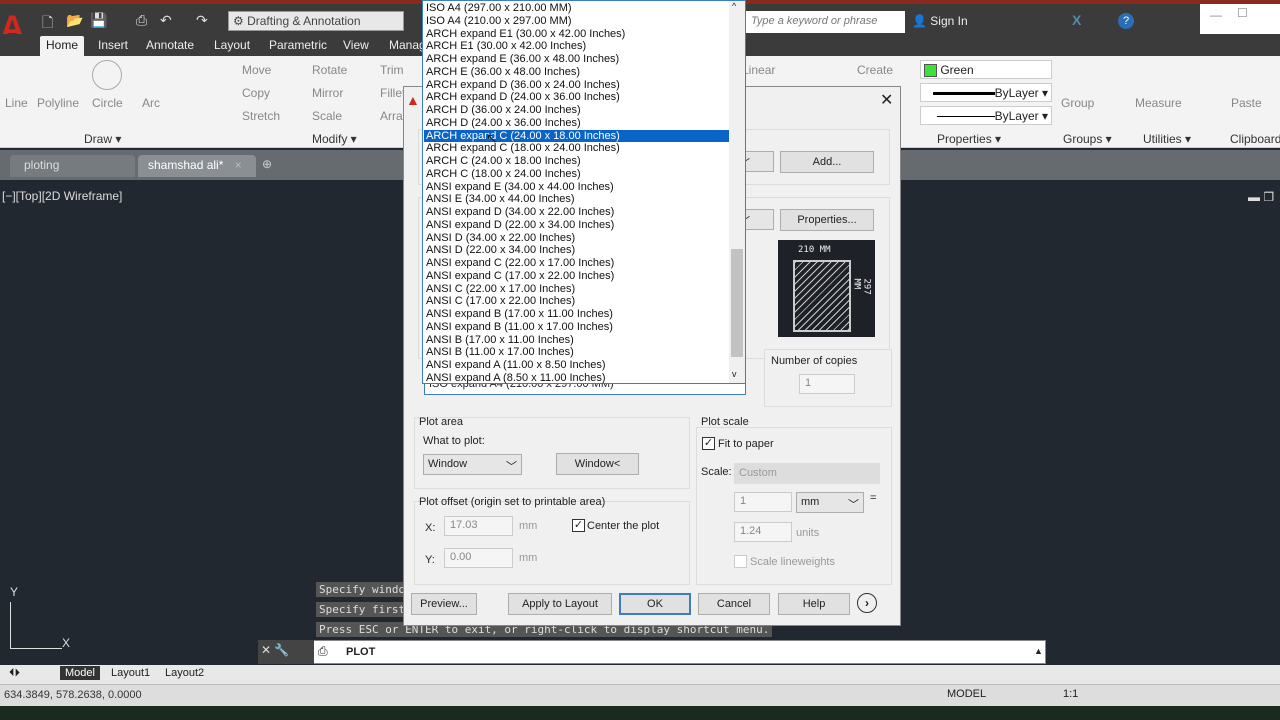 Image resolution: width=1280 pixels, height=720 pixels. I want to click on paper-size-option: ANSI expand A (8.50 x 11.00 Inches), so click(577, 378).